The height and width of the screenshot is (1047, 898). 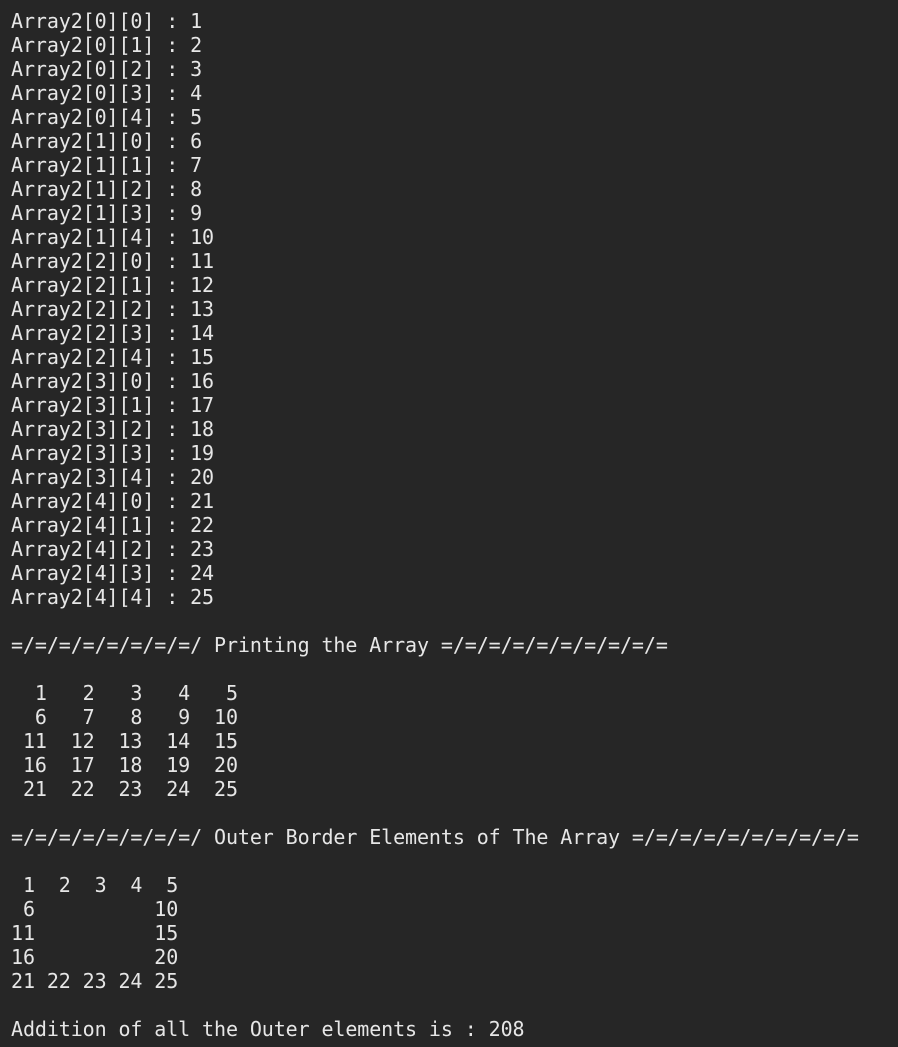 I want to click on terminal-line: Array2[2][0] : 11, so click(x=112, y=261).